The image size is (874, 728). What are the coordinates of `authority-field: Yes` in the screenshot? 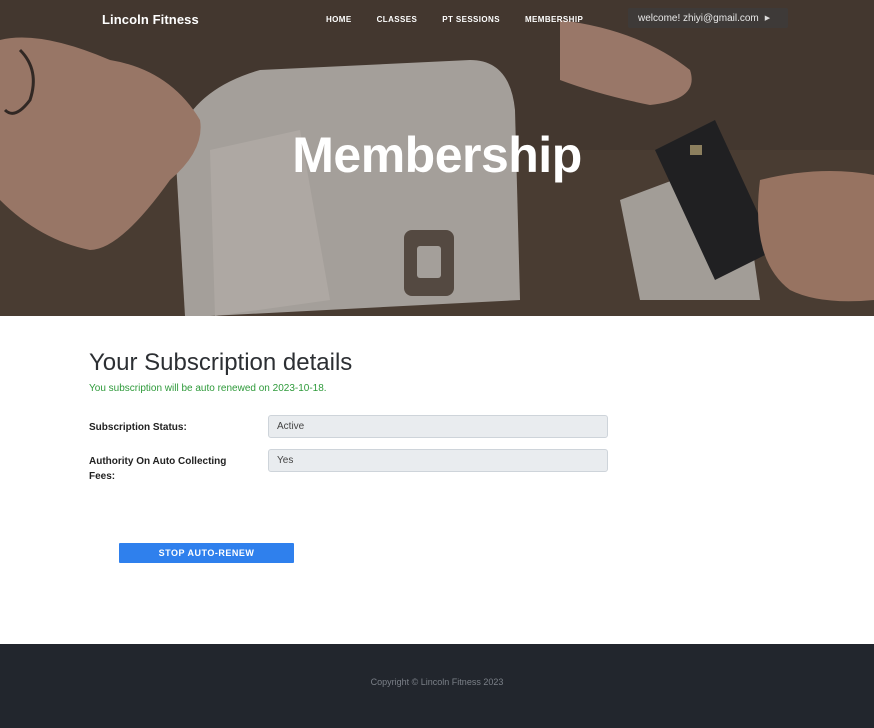 It's located at (438, 460).